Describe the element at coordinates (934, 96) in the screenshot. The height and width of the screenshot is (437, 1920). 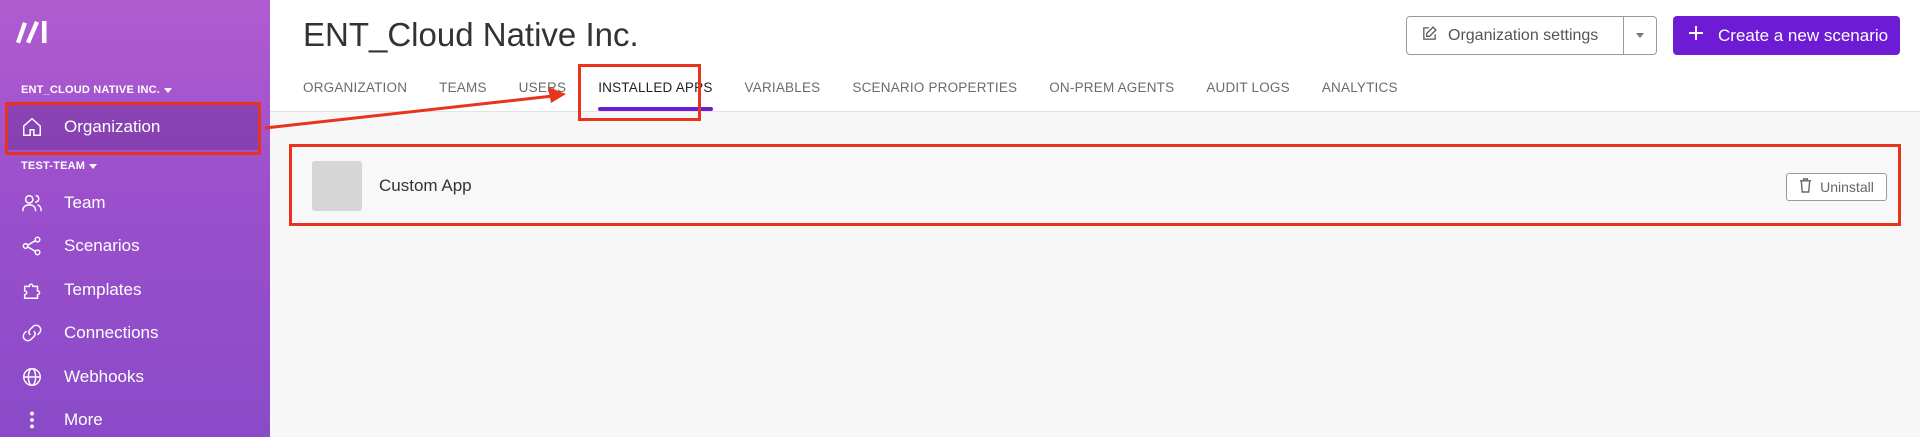
I see `tab-scenario-properties: SCENARIO PROPERTIES` at that location.